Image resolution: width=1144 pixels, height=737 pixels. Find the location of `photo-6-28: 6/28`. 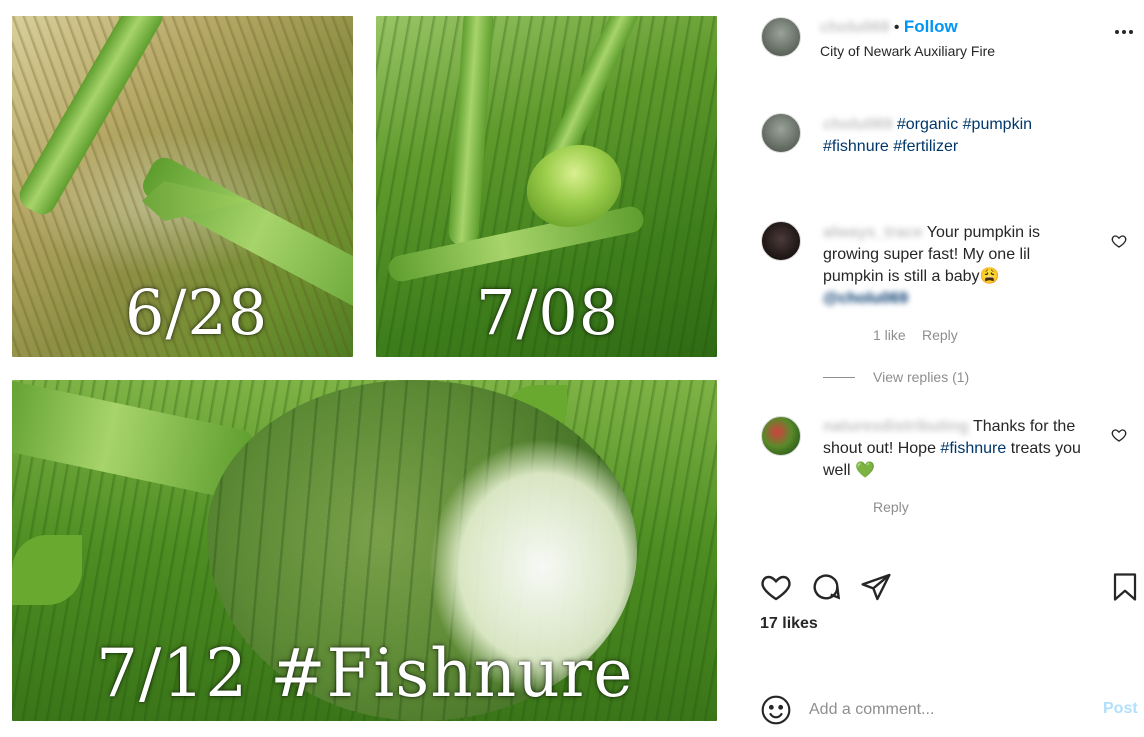

photo-6-28: 6/28 is located at coordinates (182, 186).